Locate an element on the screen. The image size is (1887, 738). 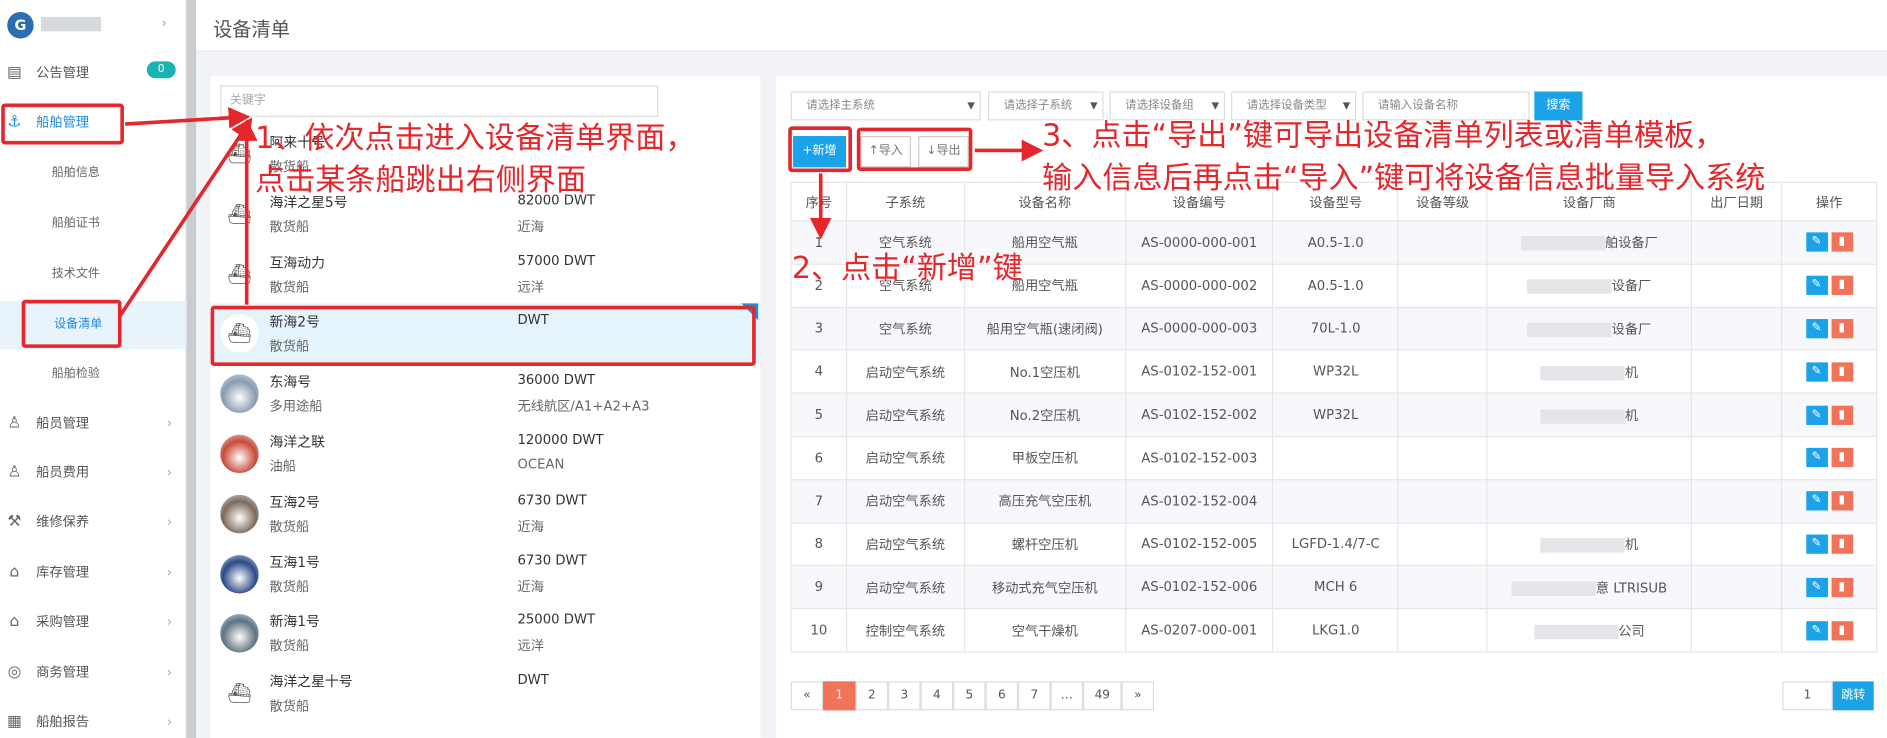
cell-model is located at coordinates (1335, 501).